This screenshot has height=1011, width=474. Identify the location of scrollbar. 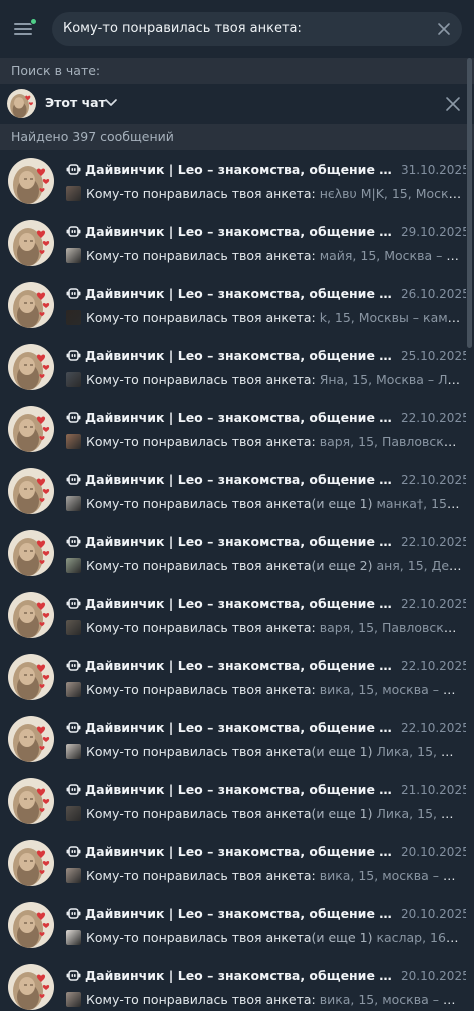
(469, 534).